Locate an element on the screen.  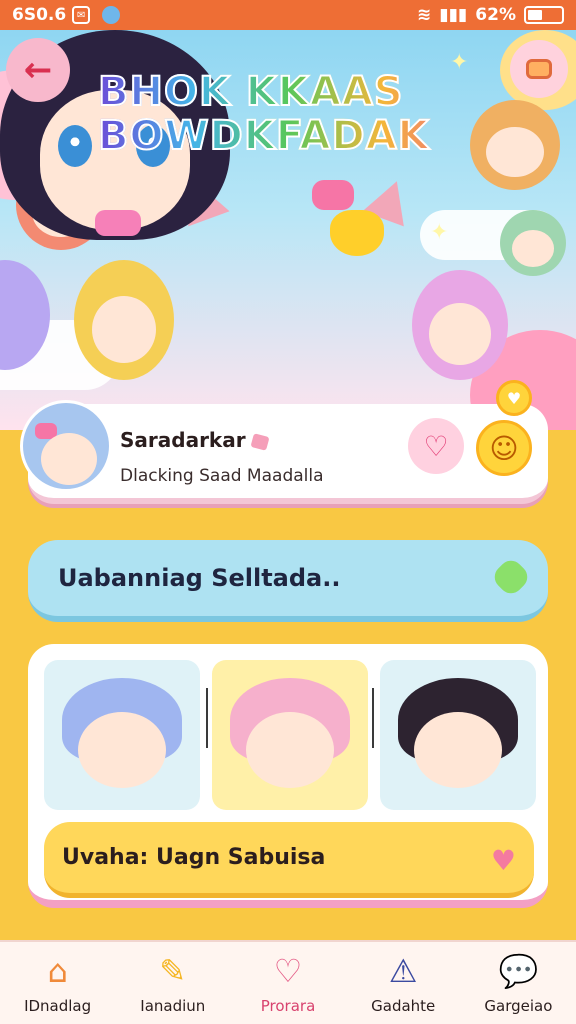
character-sprite-cat is located at coordinates (515, 145).